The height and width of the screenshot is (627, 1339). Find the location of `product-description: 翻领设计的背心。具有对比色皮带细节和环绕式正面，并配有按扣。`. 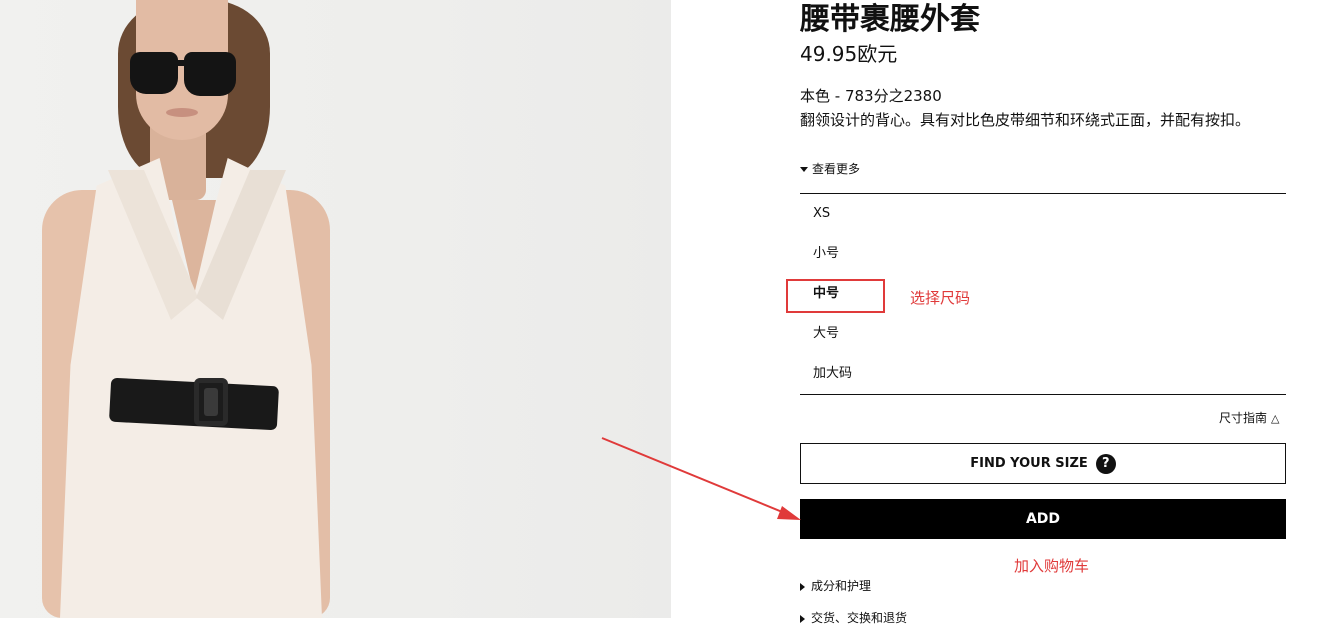

product-description: 翻领设计的背心。具有对比色皮带细节和环绕式正面，并配有按扣。 is located at coordinates (1025, 120).